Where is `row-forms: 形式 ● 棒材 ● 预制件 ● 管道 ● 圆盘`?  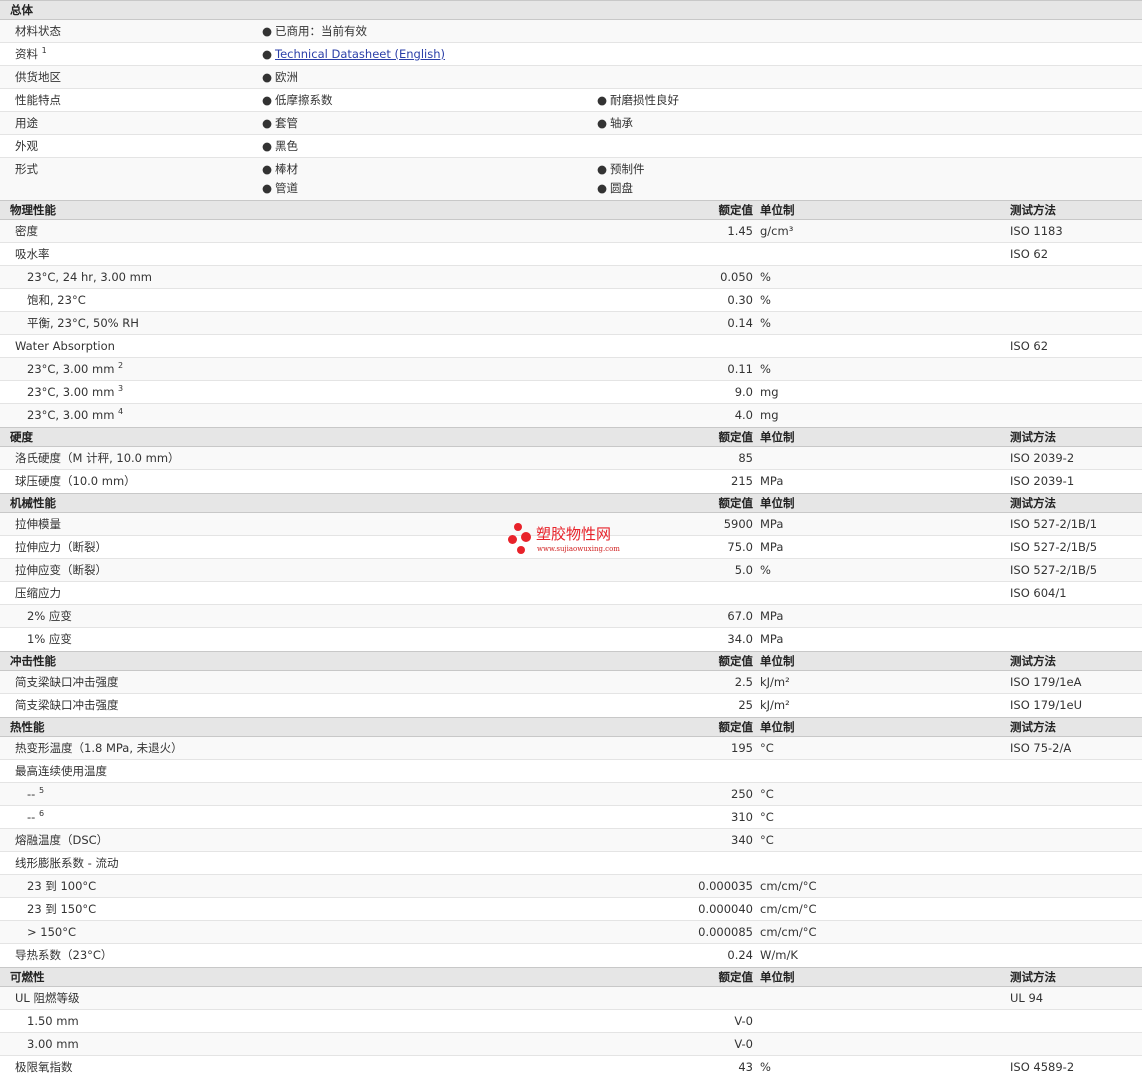 row-forms: 形式 ● 棒材 ● 预制件 ● 管道 ● 圆盘 is located at coordinates (571, 179).